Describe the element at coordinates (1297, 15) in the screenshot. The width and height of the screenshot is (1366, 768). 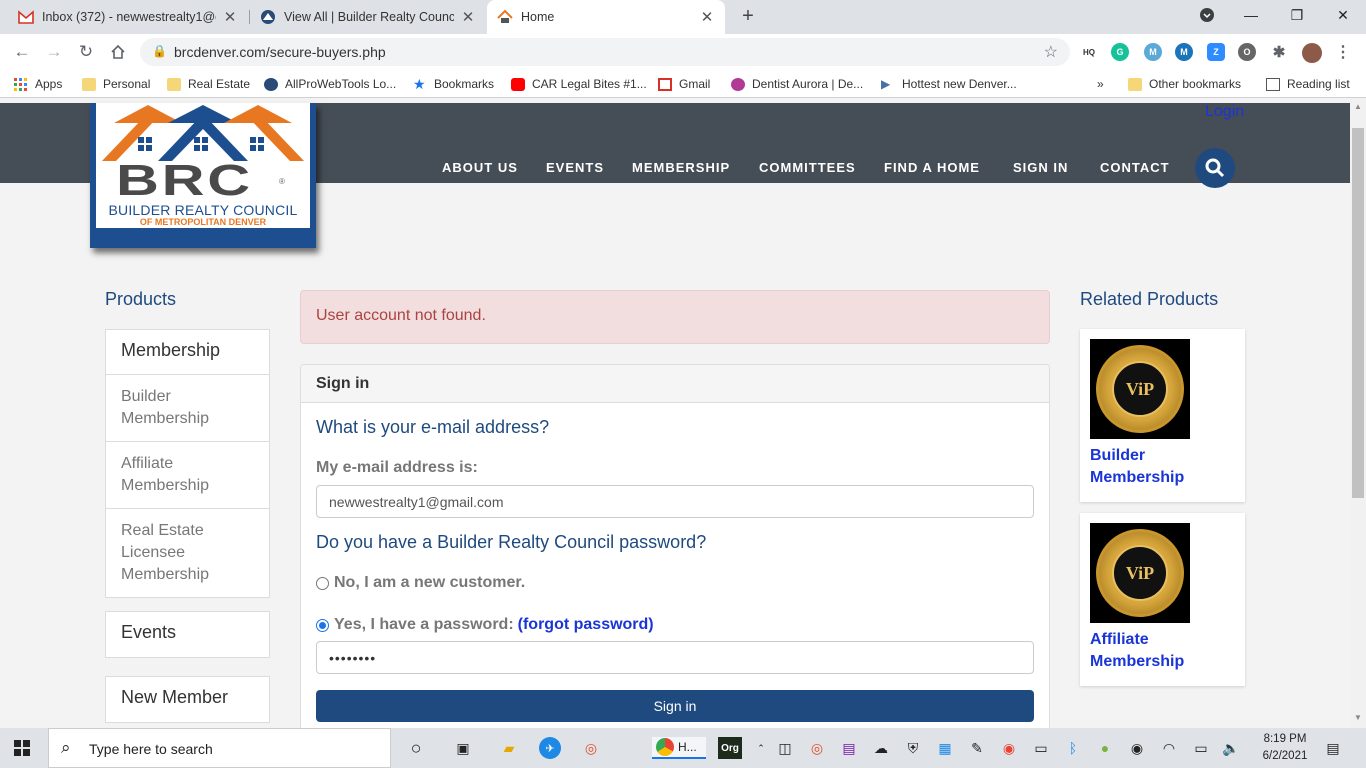
I see `restore-icon: ❐` at that location.